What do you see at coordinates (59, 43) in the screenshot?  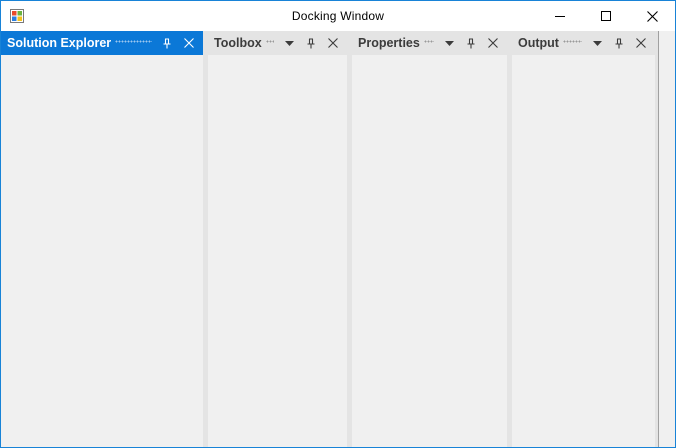 I see `pane-title: Solution Explorer` at bounding box center [59, 43].